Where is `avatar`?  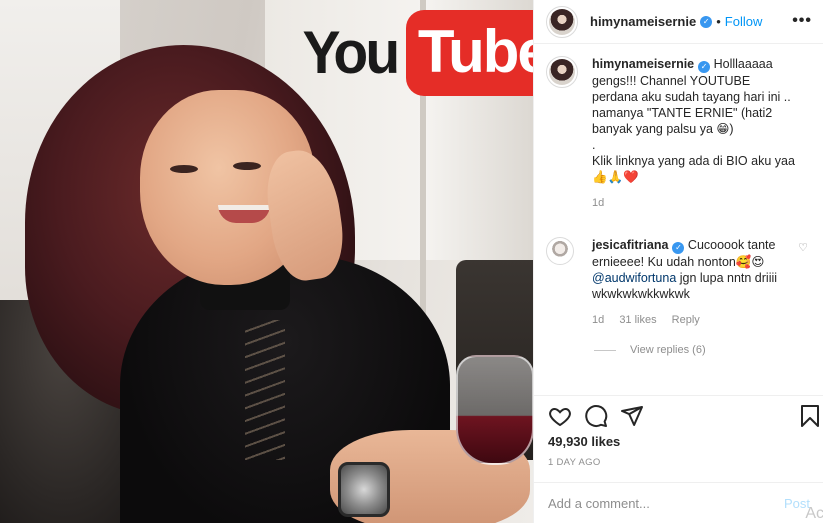 avatar is located at coordinates (562, 21).